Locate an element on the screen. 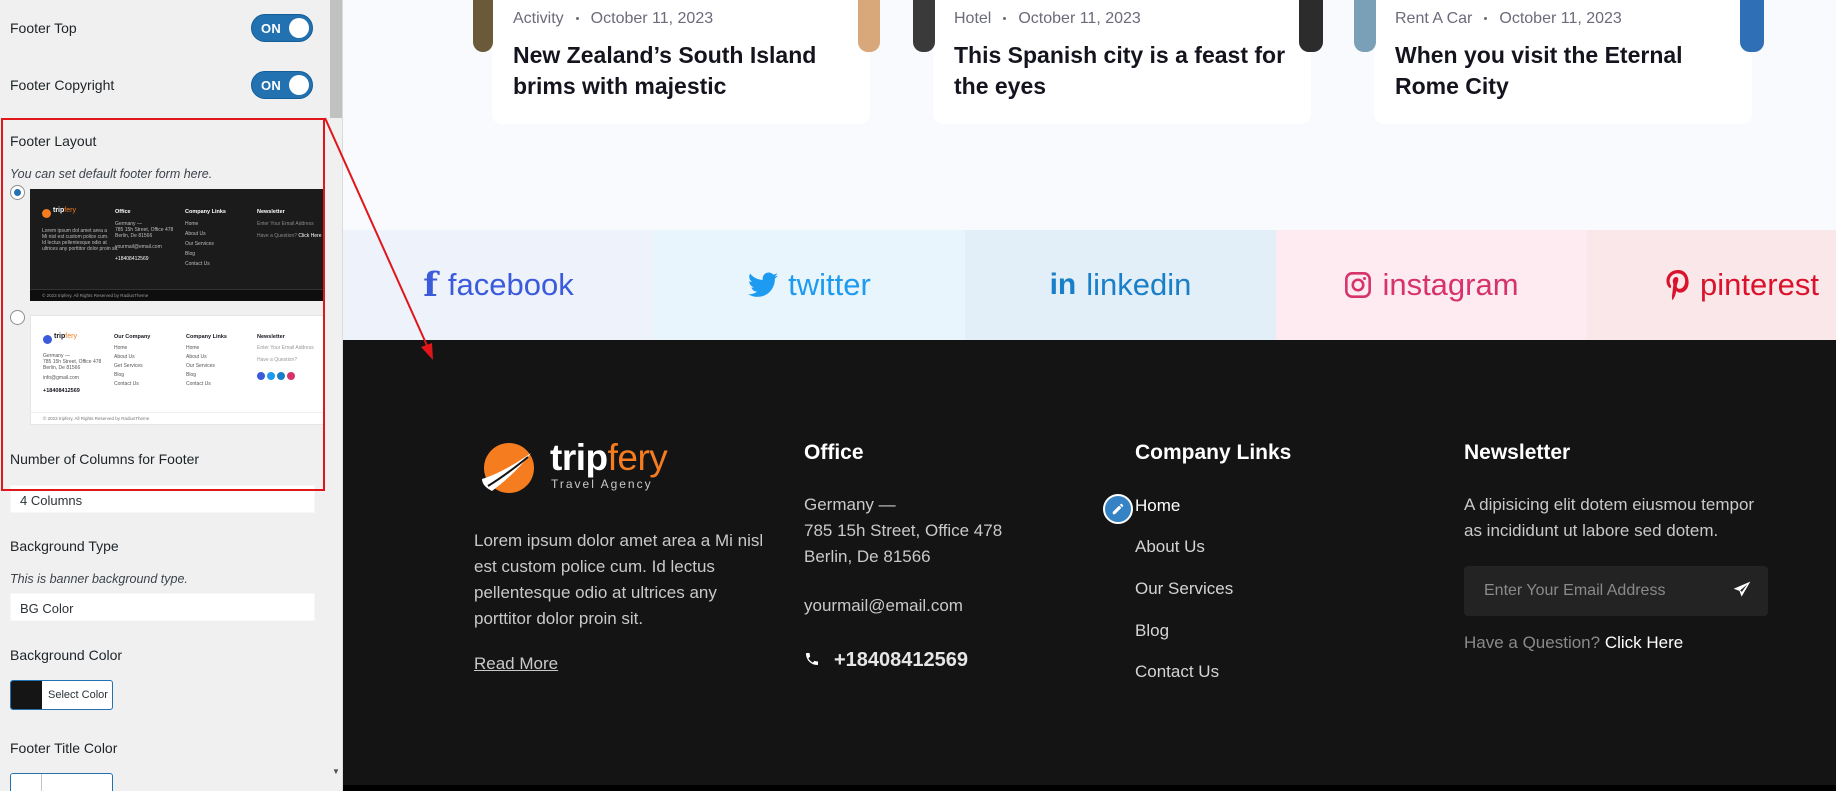 Image resolution: width=1836 pixels, height=791 pixels. send-icon is located at coordinates (1742, 590).